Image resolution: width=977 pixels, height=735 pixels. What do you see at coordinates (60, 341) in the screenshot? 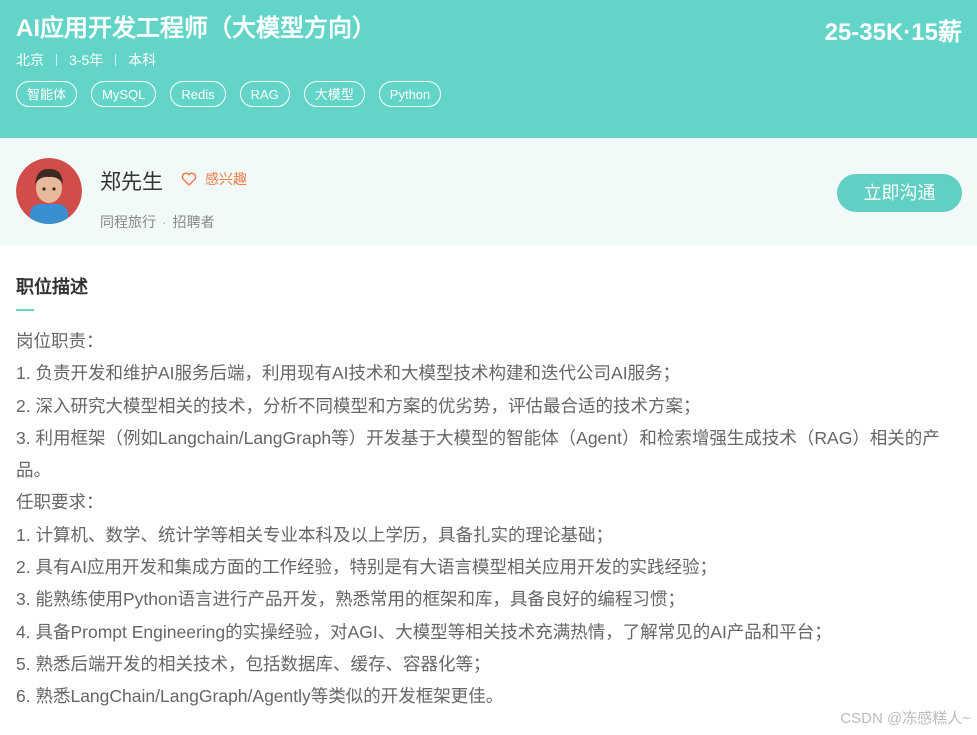
I see `description-line: 岗位职责：` at bounding box center [60, 341].